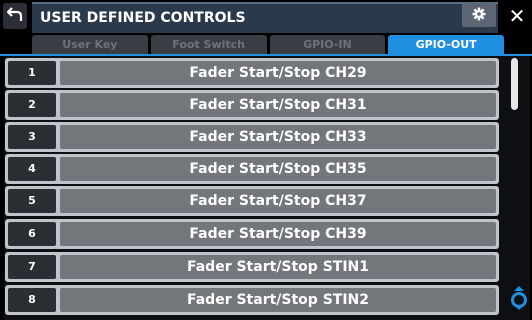 The height and width of the screenshot is (320, 532). Describe the element at coordinates (32, 267) in the screenshot. I see `row-number-button: 7` at that location.